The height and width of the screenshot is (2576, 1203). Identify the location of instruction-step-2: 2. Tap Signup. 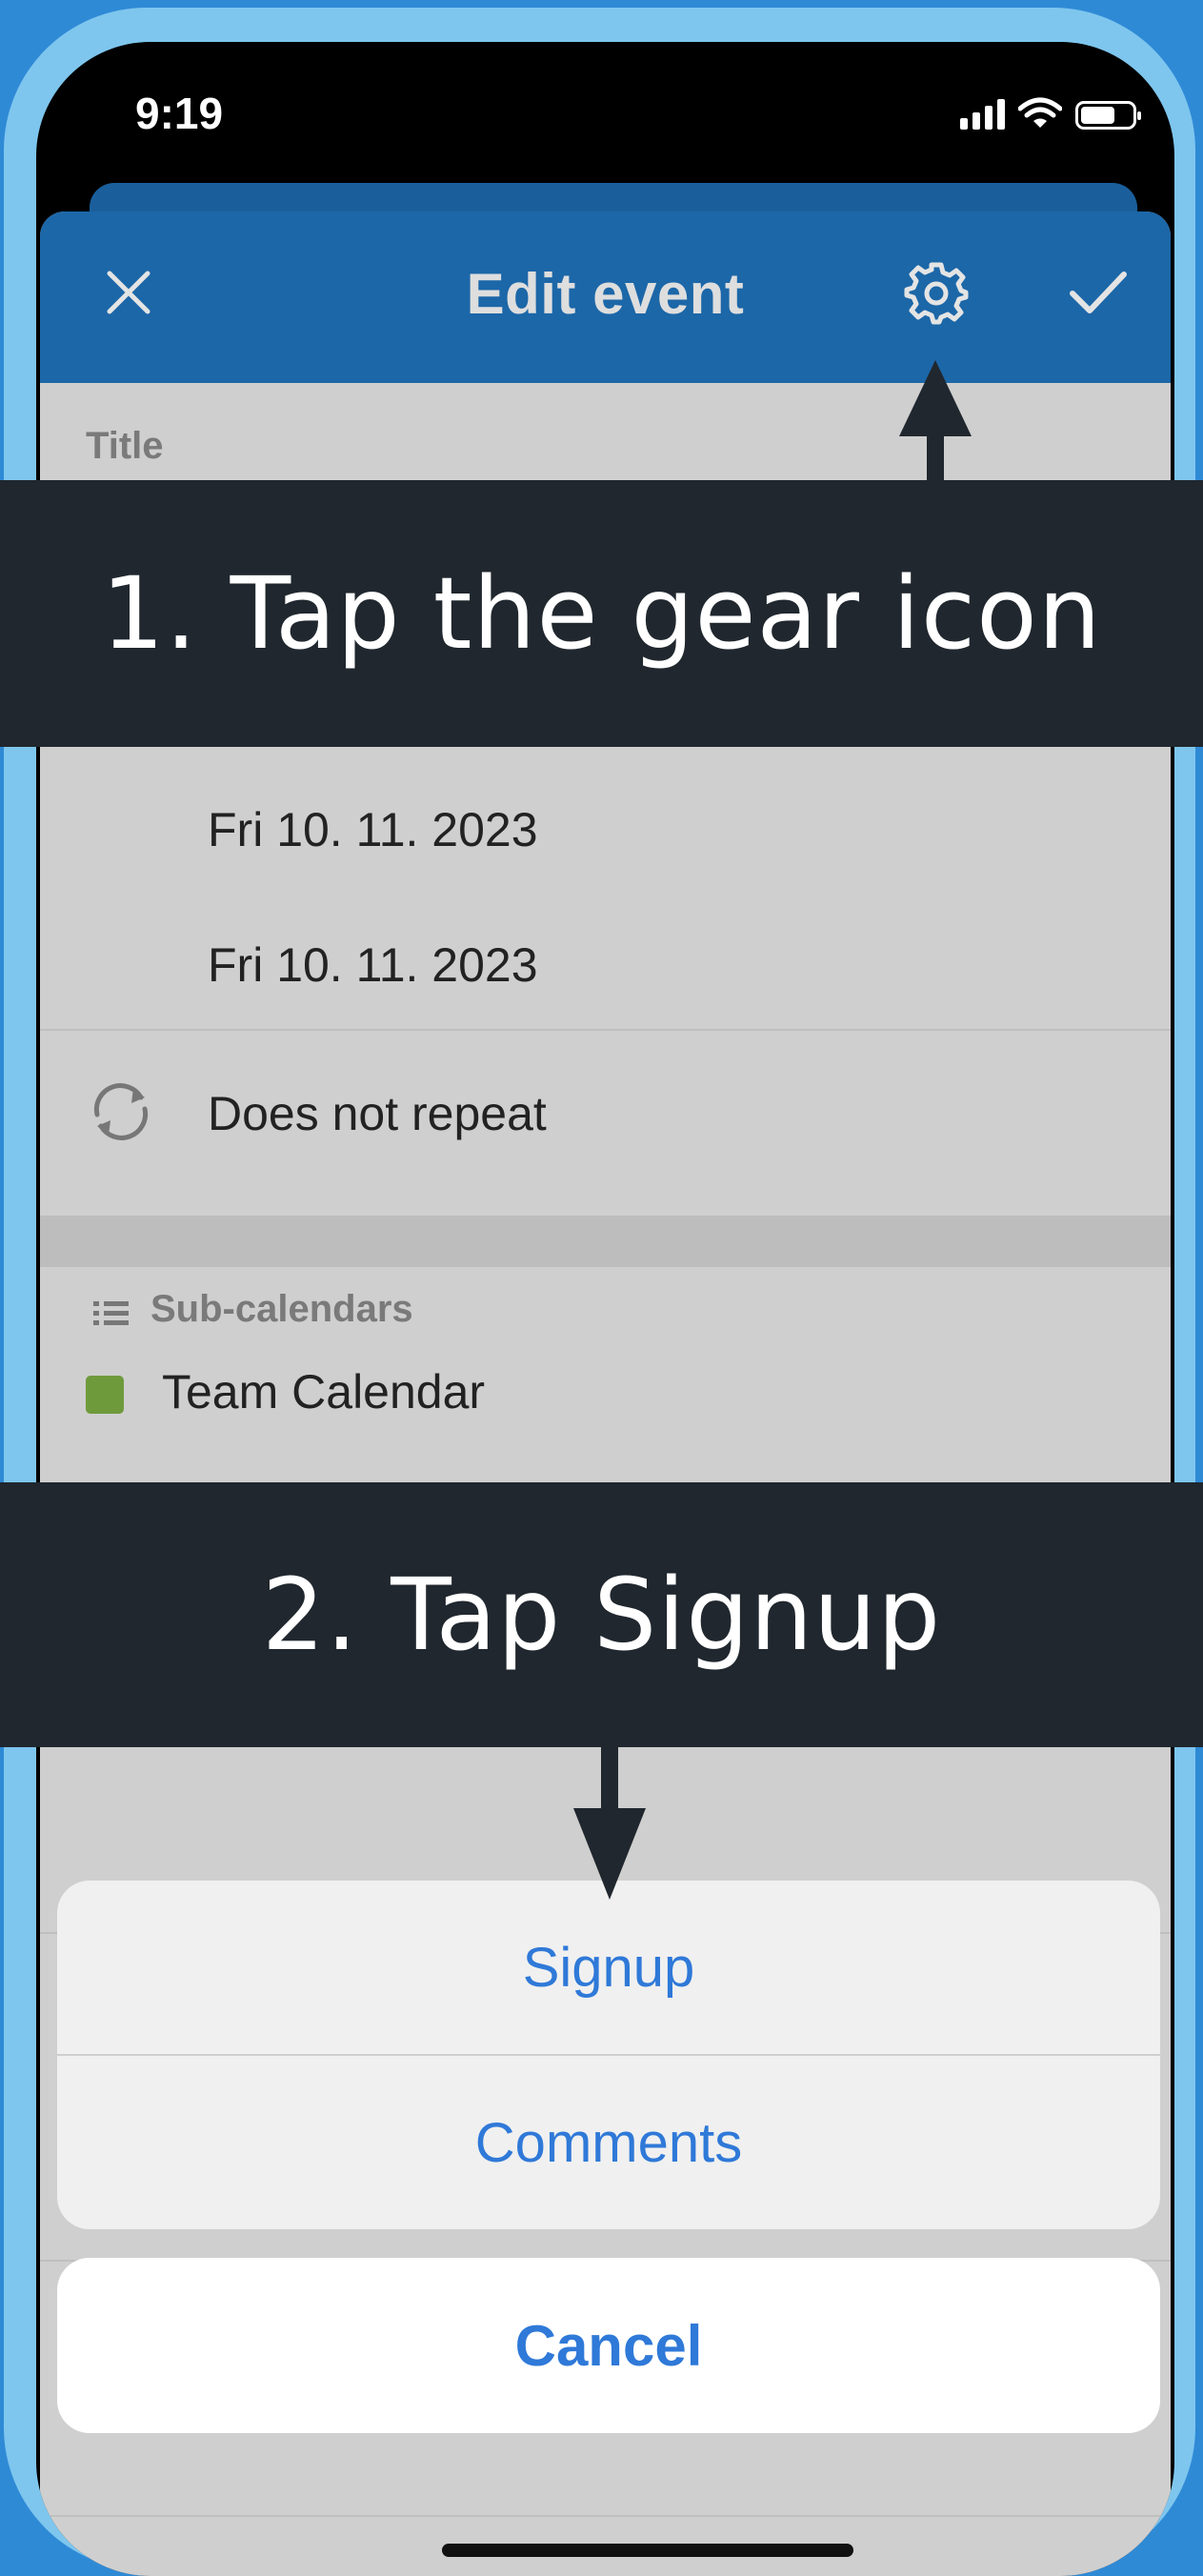
(601, 1615).